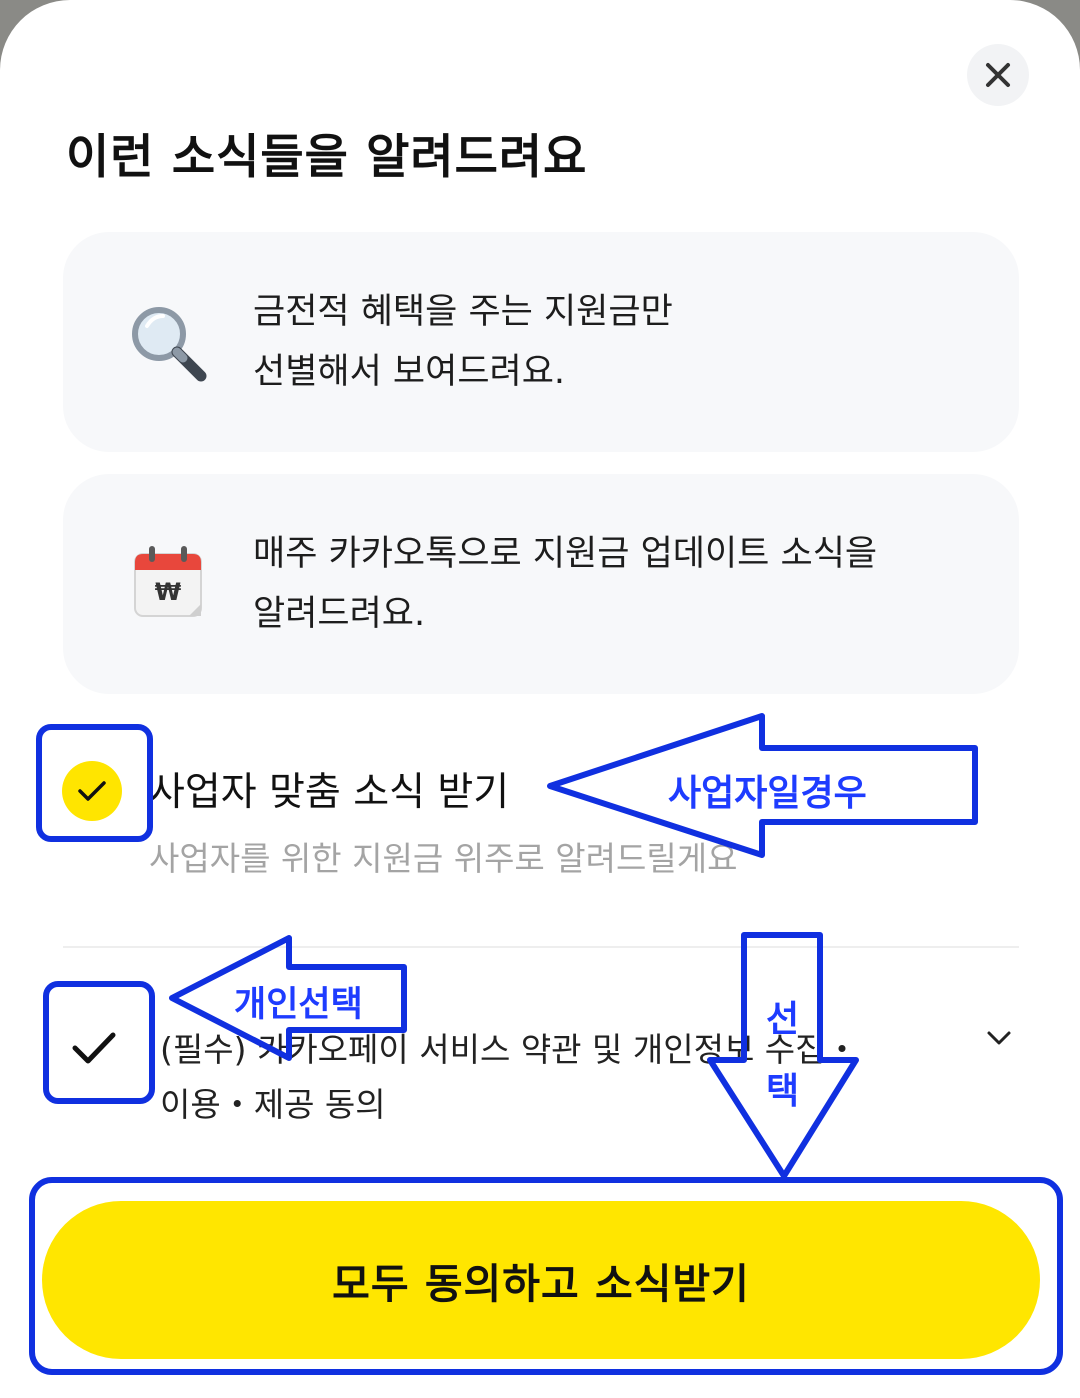  I want to click on info-card-filter: 금전적 혜택을 주는 지원금만 선별해서 보여드려요., so click(541, 342).